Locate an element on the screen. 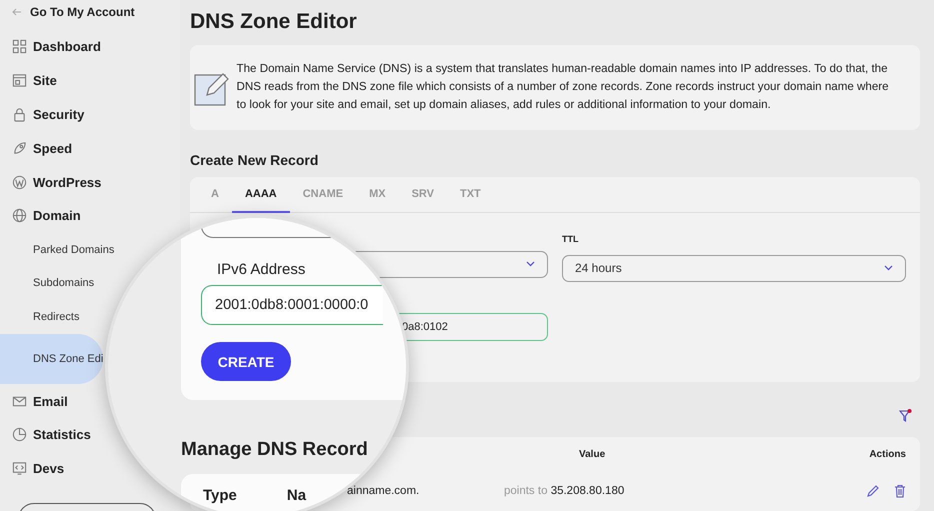  record-value-cell-text: points to 35.208.80.180 is located at coordinates (563, 491).